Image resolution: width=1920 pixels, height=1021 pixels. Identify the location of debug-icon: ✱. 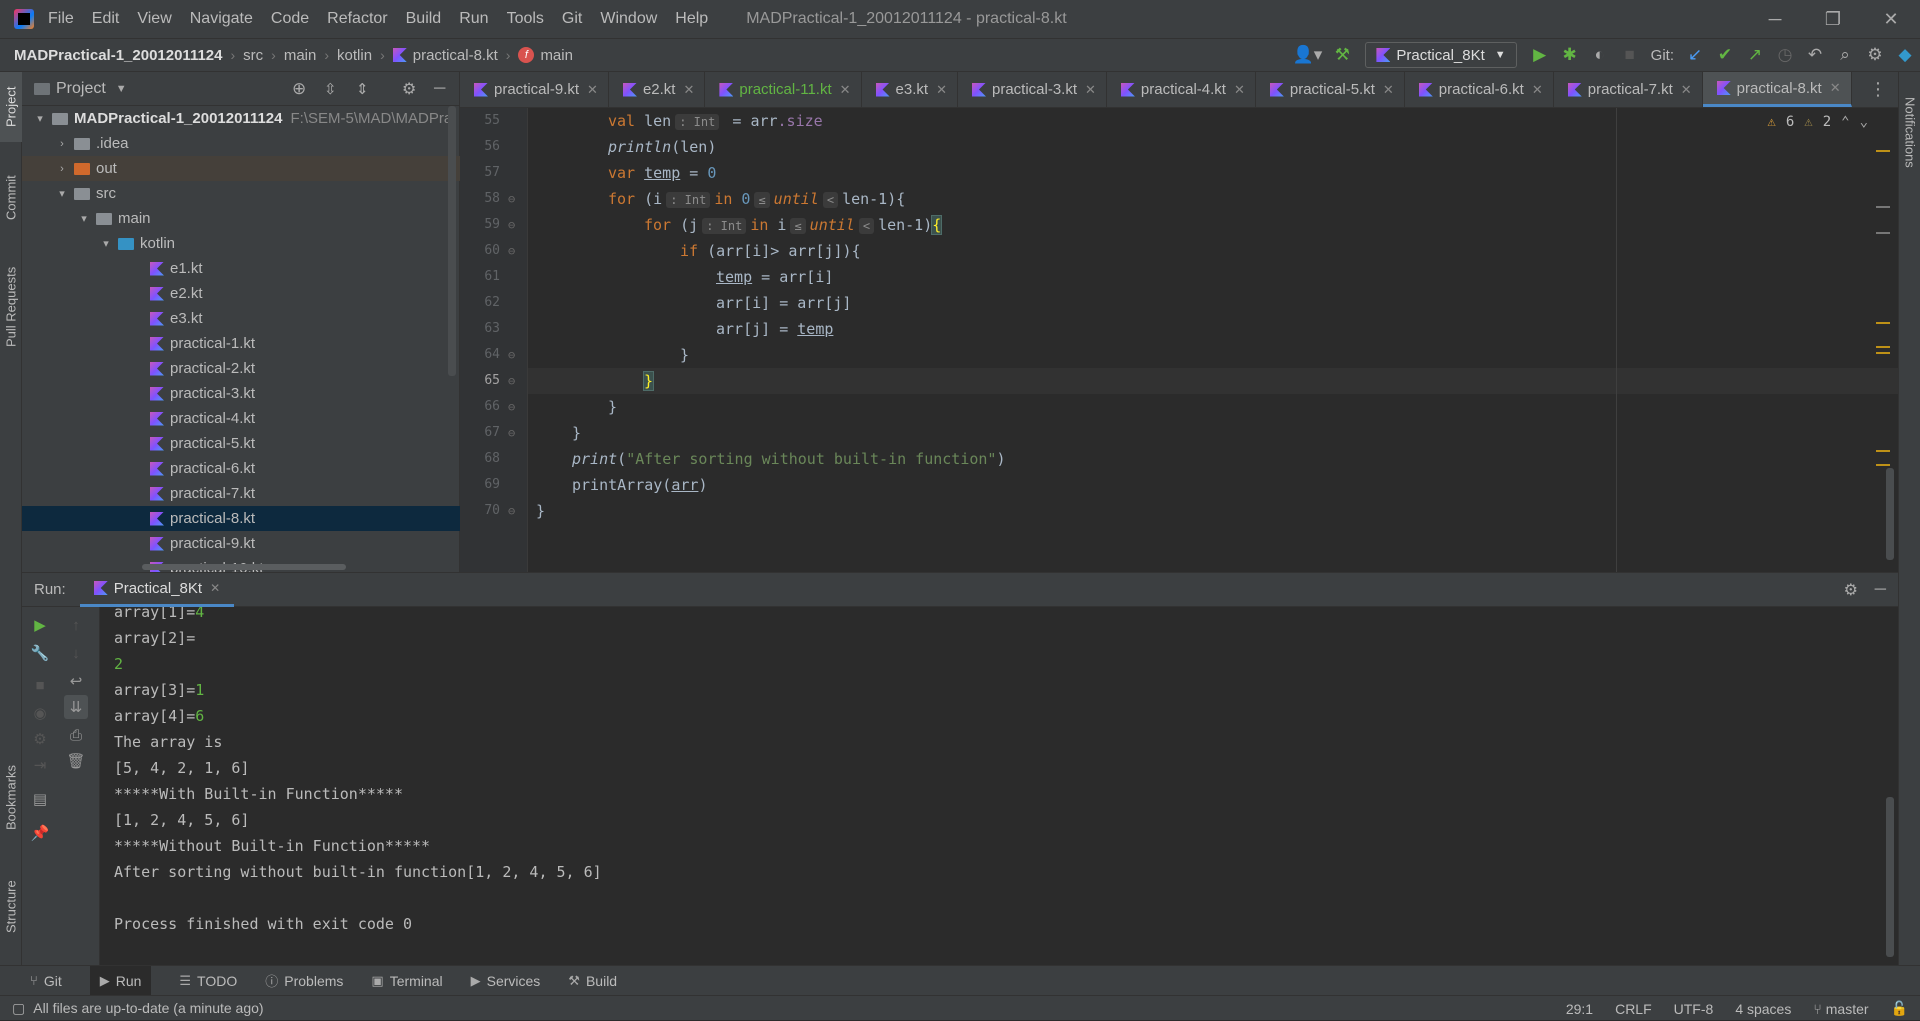
(1570, 55).